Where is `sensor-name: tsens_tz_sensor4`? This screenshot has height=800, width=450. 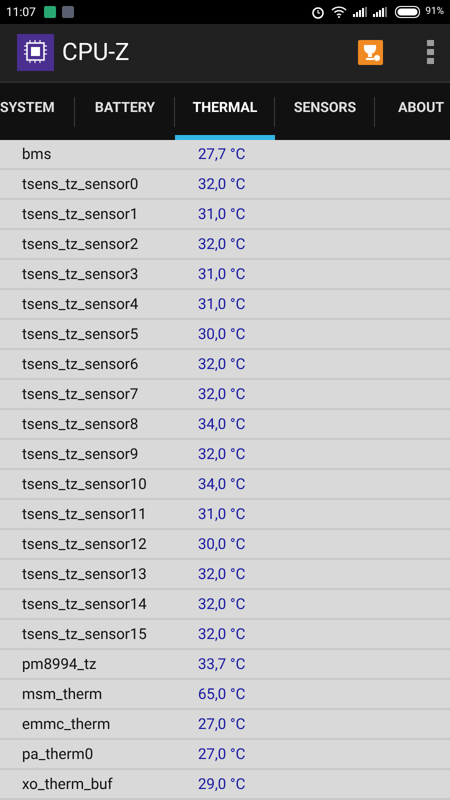
sensor-name: tsens_tz_sensor4 is located at coordinates (80, 304).